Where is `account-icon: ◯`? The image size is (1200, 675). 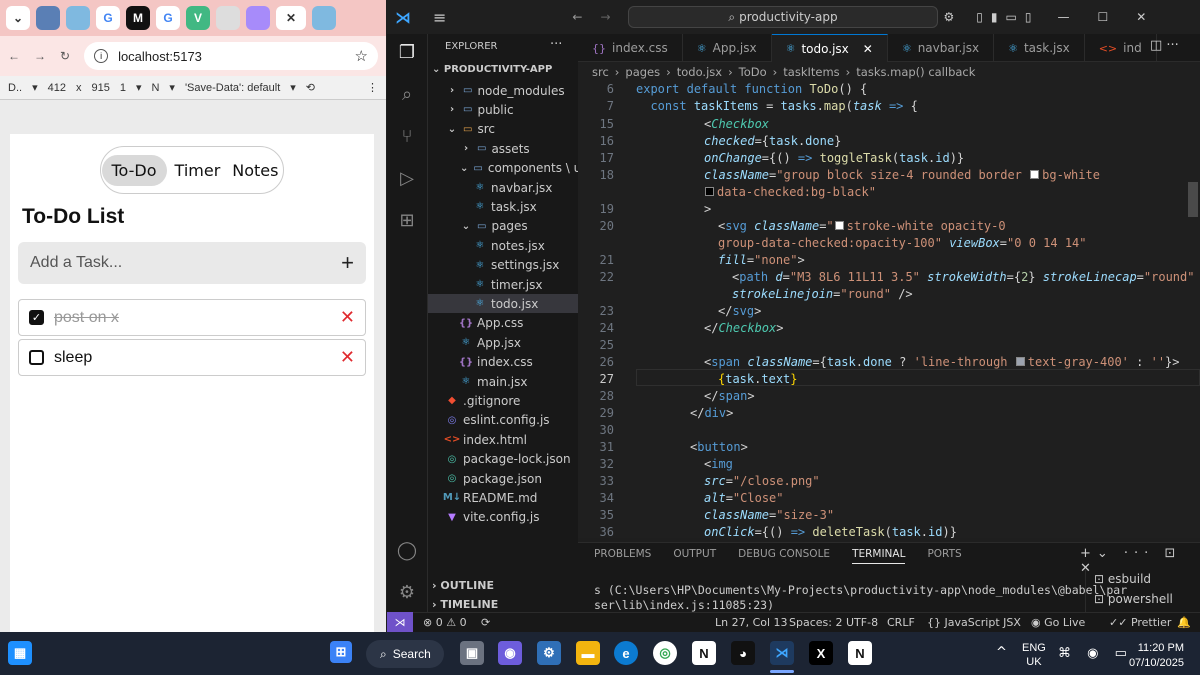
account-icon: ◯ is located at coordinates (407, 550).